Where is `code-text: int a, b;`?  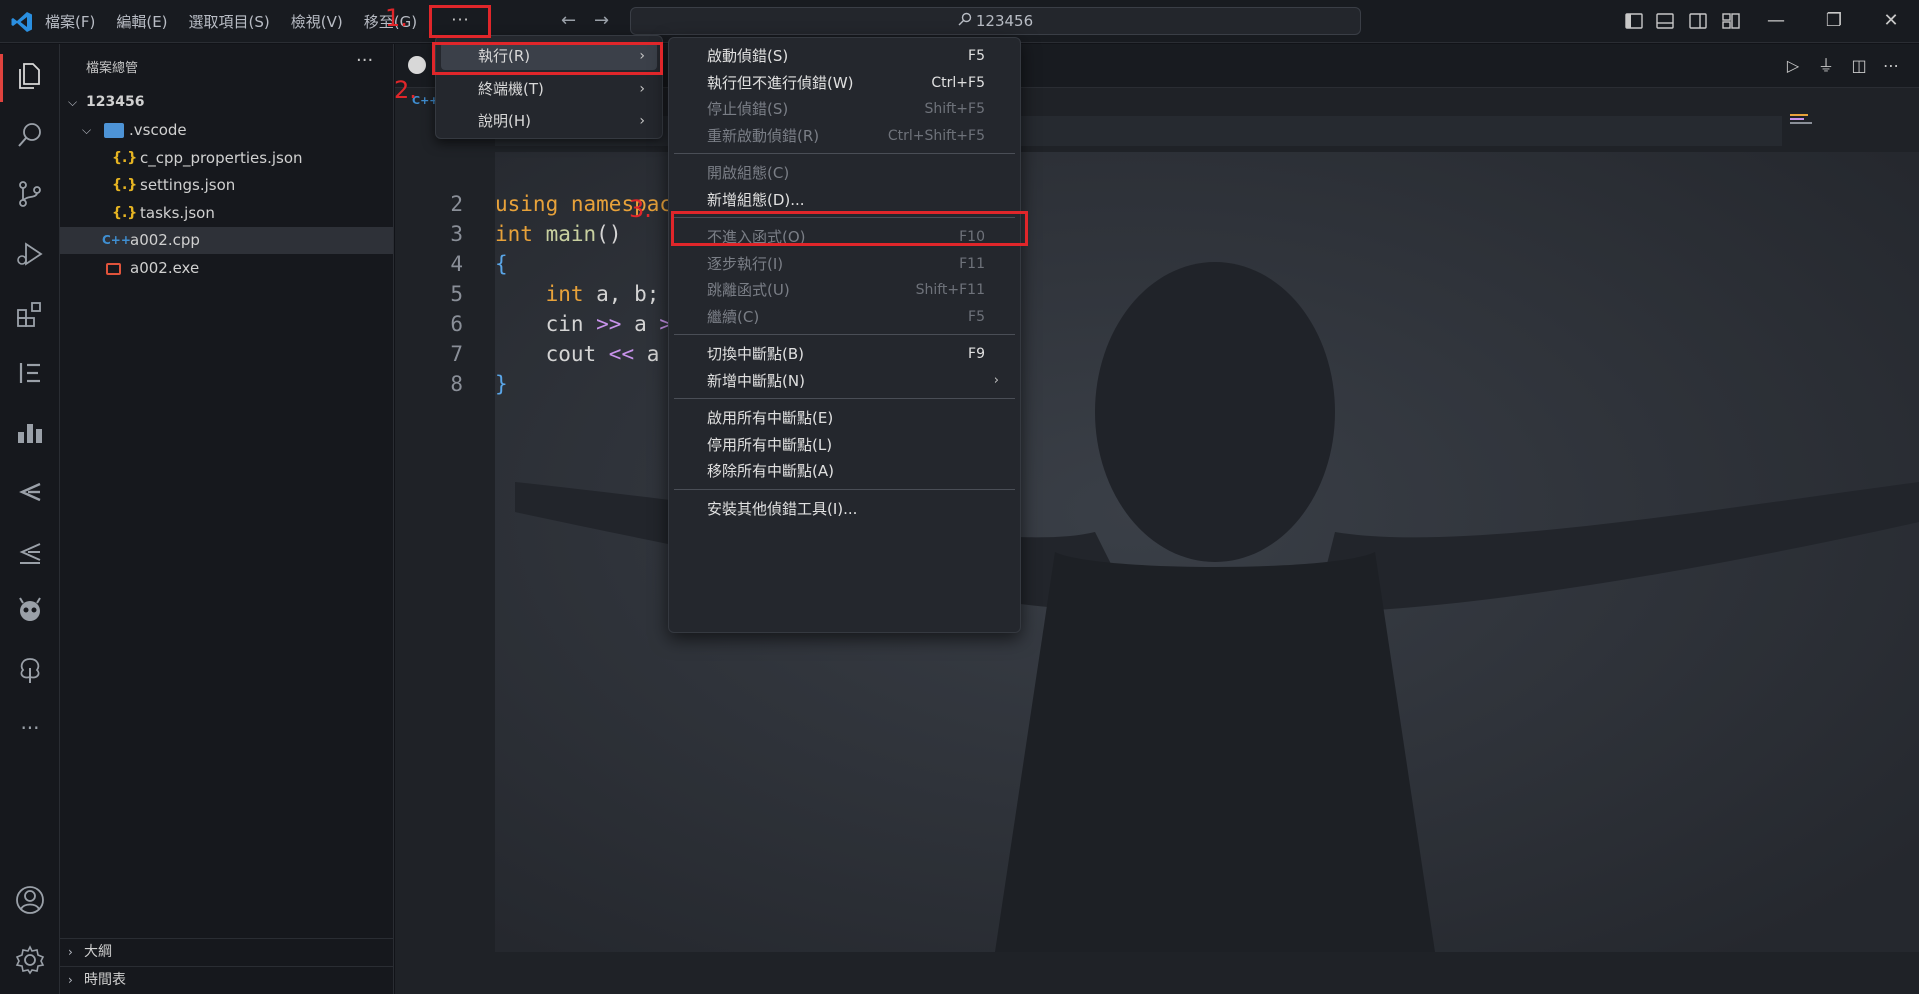
code-text: int a, b; is located at coordinates (577, 294).